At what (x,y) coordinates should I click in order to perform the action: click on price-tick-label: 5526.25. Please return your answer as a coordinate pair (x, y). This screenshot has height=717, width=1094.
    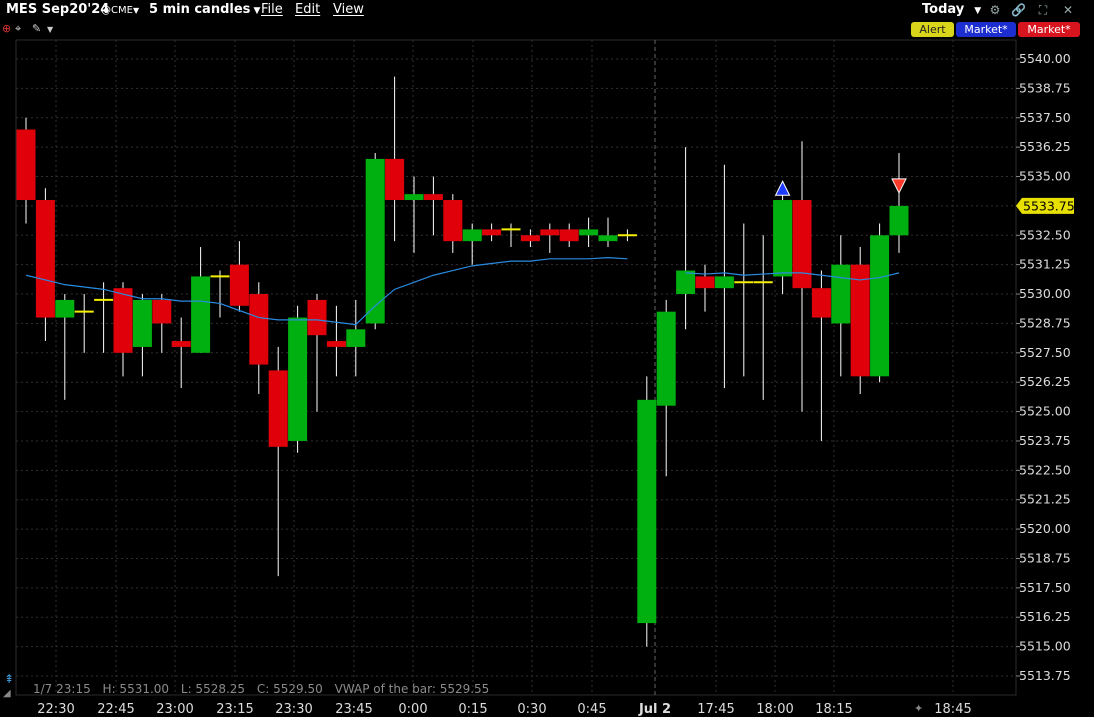
    Looking at the image, I should click on (1045, 381).